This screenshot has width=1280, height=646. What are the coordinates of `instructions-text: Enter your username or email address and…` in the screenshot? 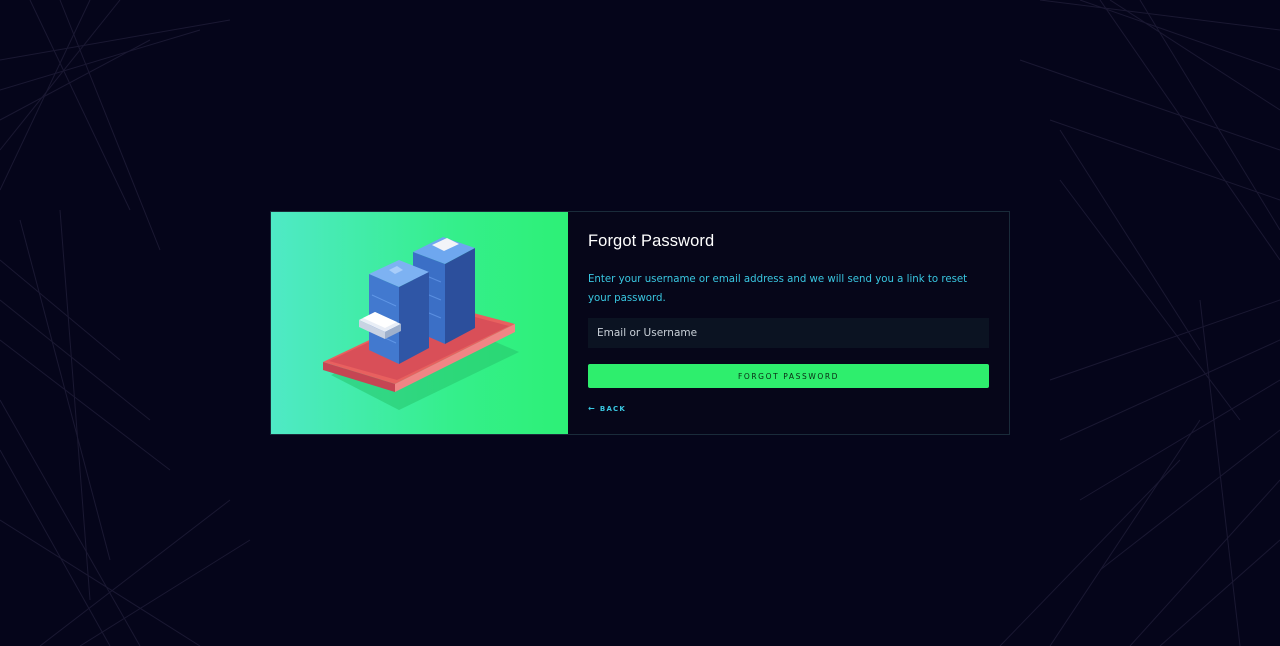 It's located at (778, 289).